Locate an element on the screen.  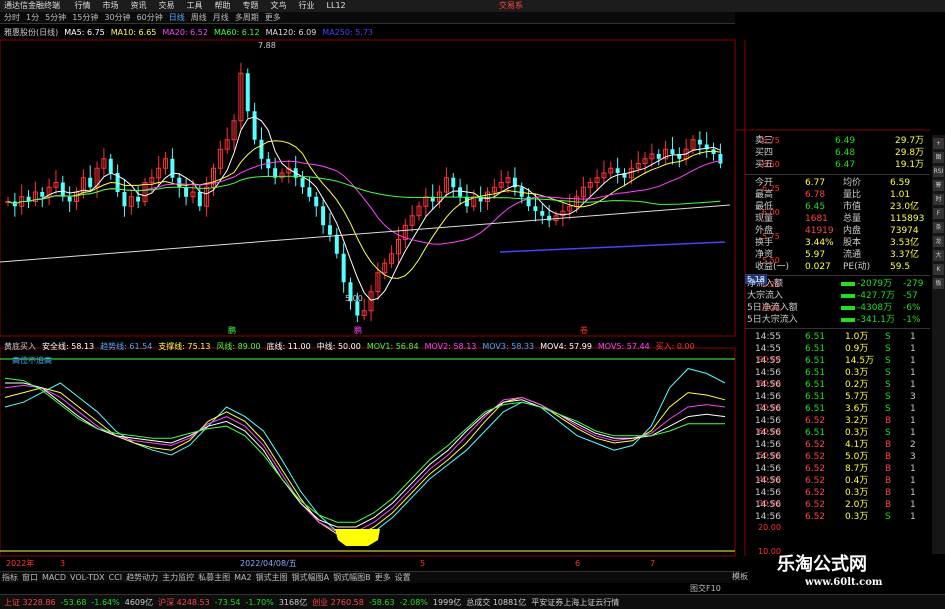
quote-row: 14:55 6.51 14.5万 S 1 is located at coordinates (837, 361).